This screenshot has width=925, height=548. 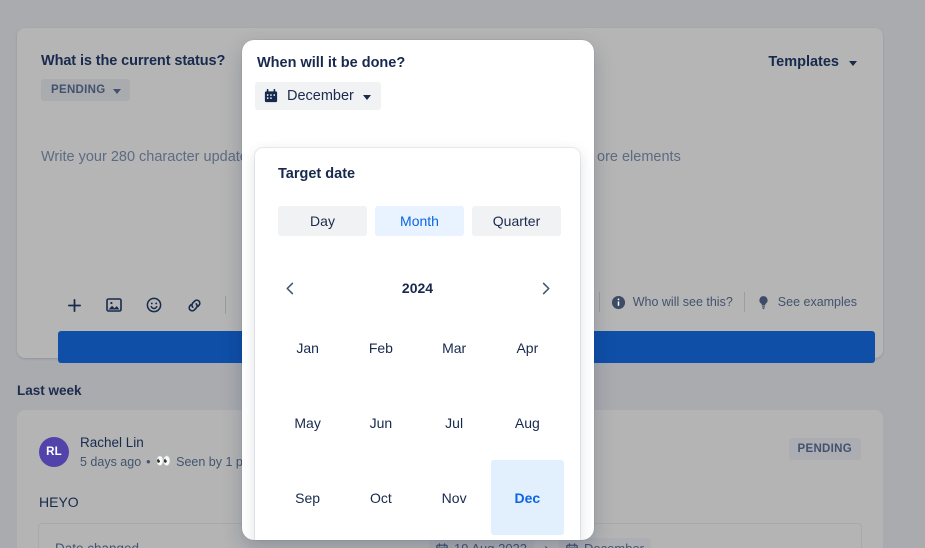 I want to click on year-label: 2024, so click(x=417, y=288).